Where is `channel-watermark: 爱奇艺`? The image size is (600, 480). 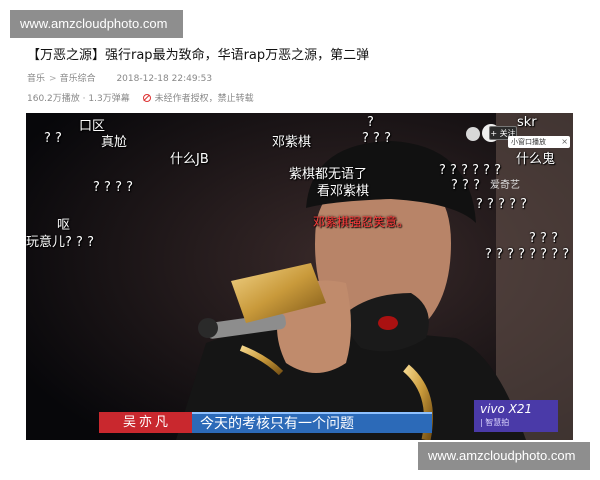 channel-watermark: 爱奇艺 is located at coordinates (505, 185).